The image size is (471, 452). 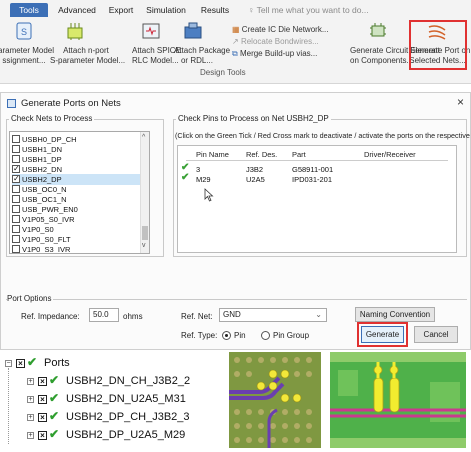 What do you see at coordinates (203, 179) in the screenshot?
I see `pin-name-cell: M29` at bounding box center [203, 179].